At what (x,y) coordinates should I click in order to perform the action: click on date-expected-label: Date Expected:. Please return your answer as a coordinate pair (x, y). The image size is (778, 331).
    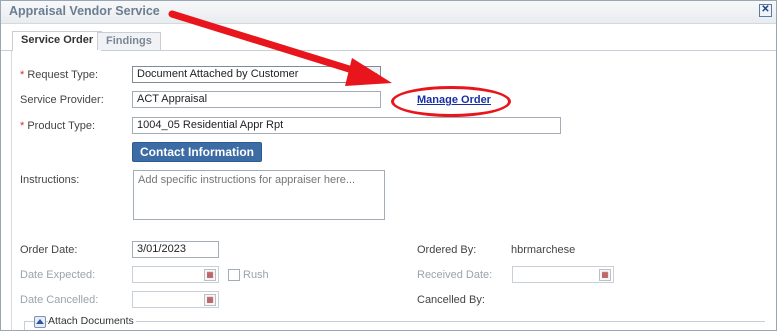
    Looking at the image, I should click on (58, 275).